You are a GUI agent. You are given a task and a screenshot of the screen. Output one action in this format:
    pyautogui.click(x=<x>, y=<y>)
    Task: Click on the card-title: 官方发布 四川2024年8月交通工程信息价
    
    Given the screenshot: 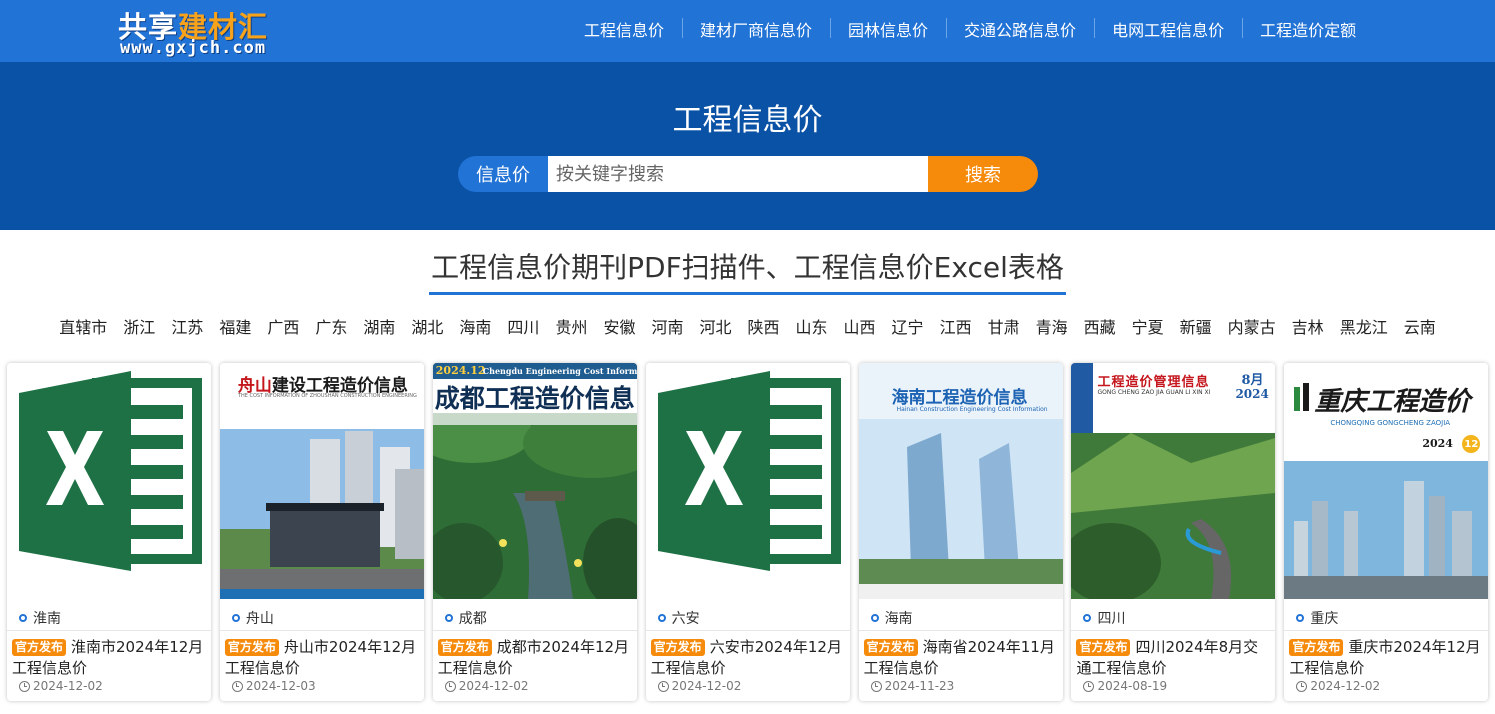 What is the action you would take?
    pyautogui.click(x=1174, y=658)
    